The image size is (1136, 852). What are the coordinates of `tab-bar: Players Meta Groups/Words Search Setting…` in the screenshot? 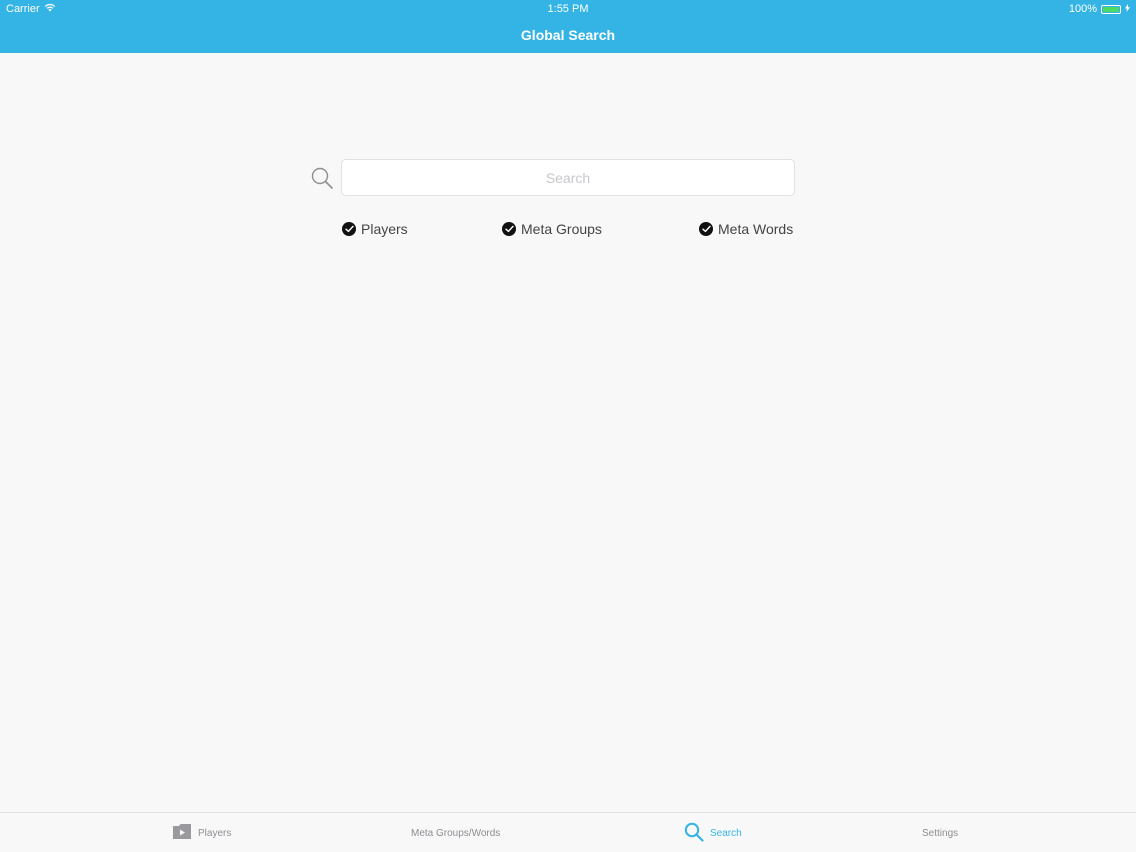 It's located at (568, 832).